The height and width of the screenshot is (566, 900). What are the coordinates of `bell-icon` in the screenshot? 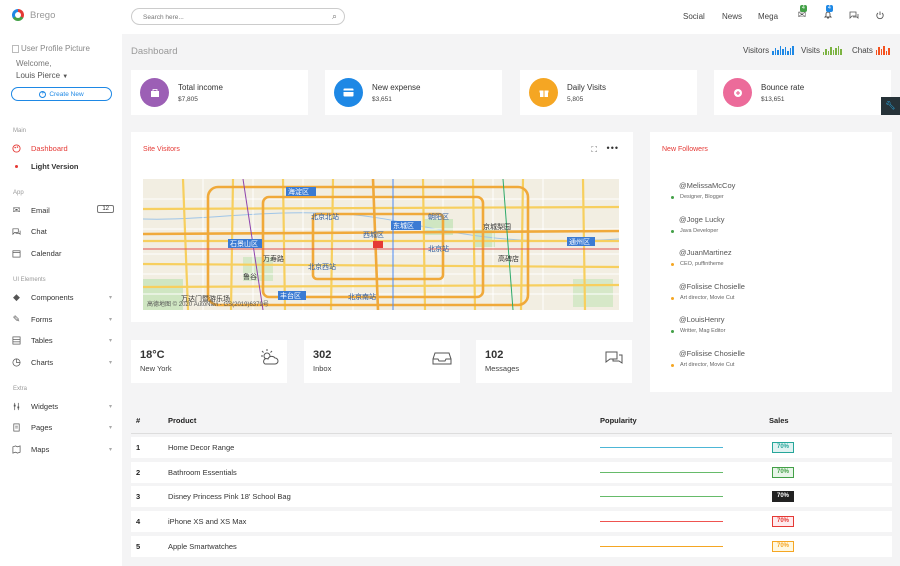 It's located at (828, 17).